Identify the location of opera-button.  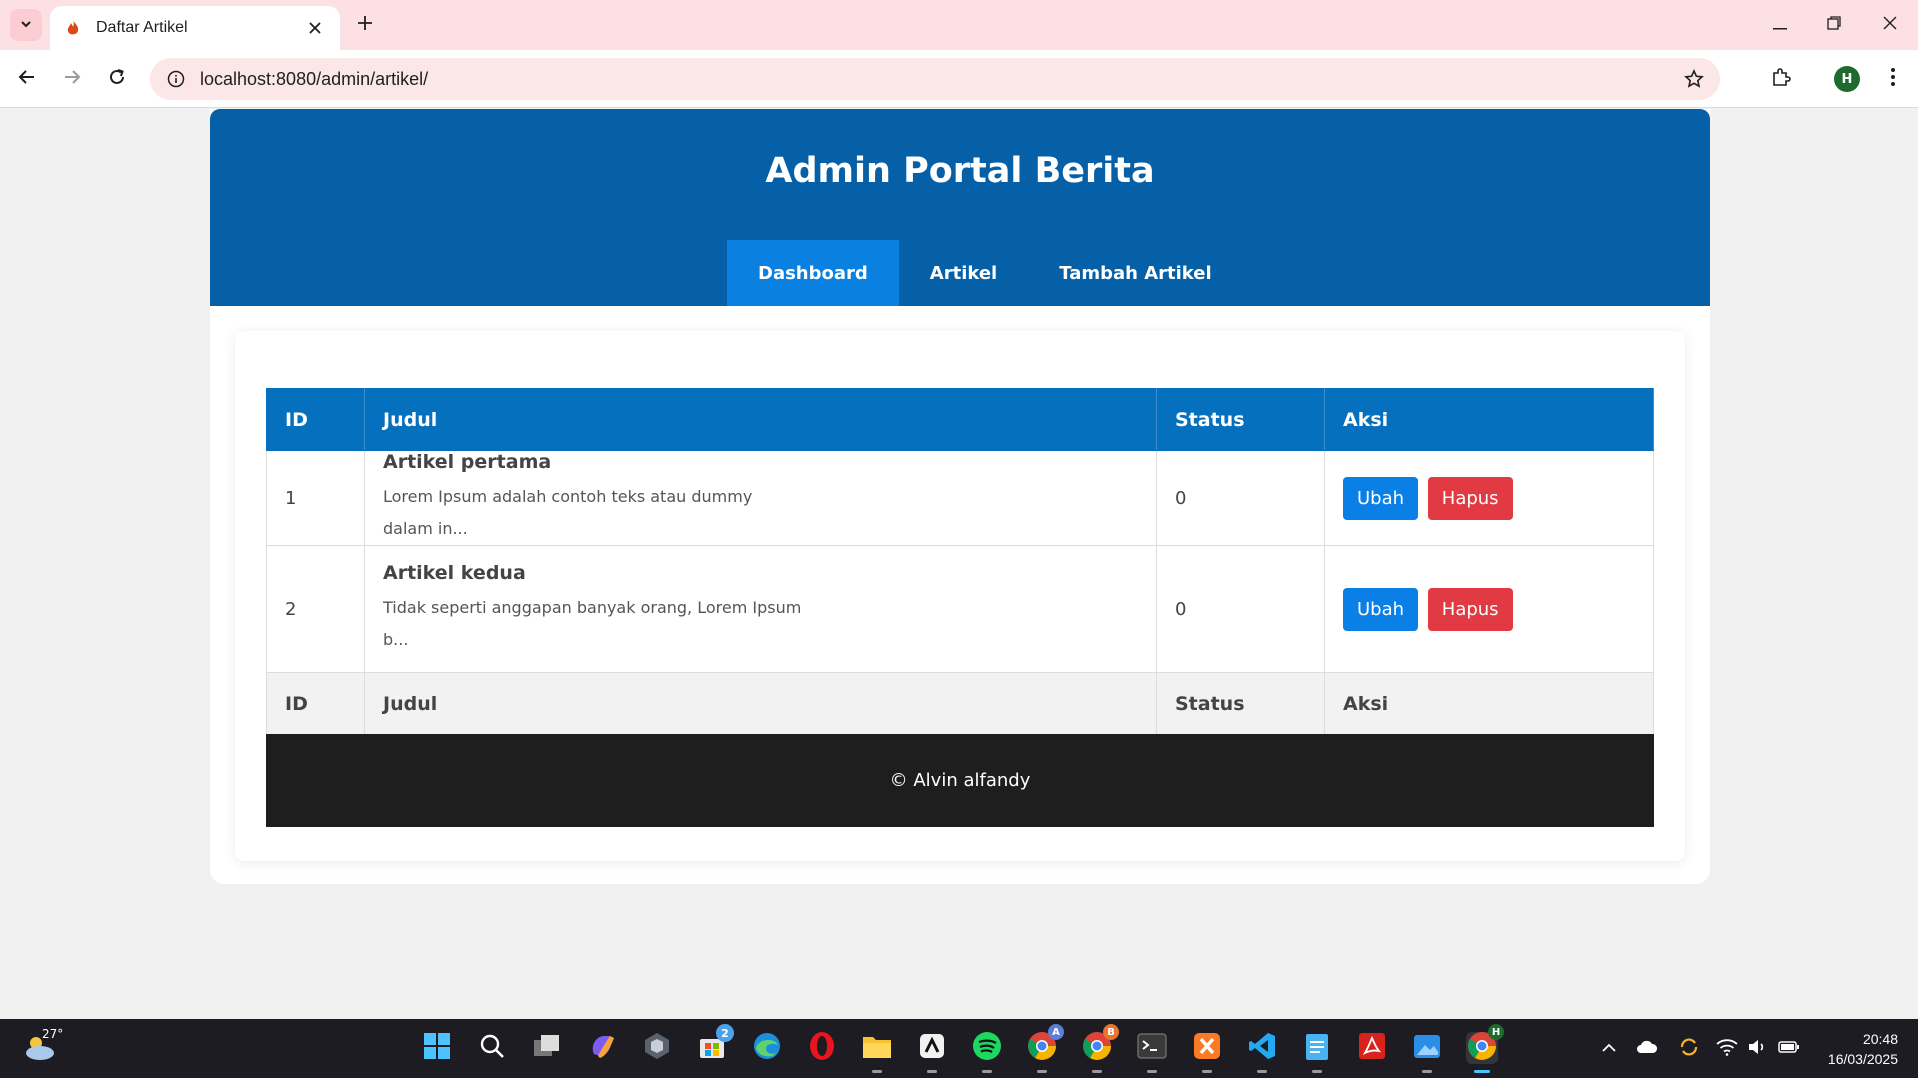
(822, 1048).